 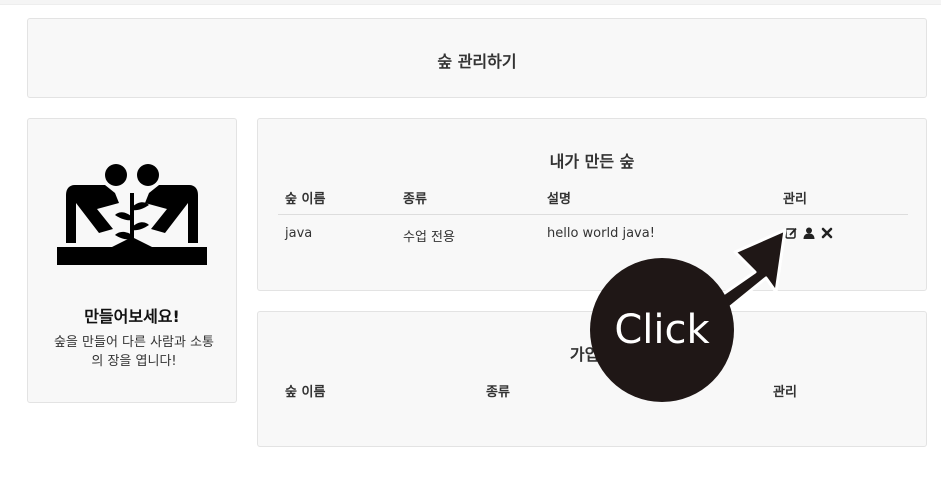 What do you see at coordinates (132, 316) in the screenshot?
I see `create-title: 만들어보세요!` at bounding box center [132, 316].